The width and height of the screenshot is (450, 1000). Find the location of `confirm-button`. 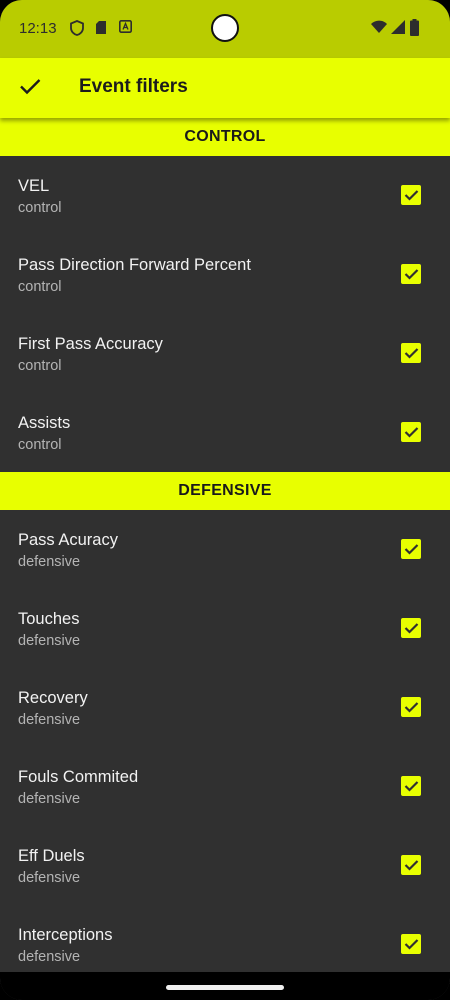

confirm-button is located at coordinates (30, 88).